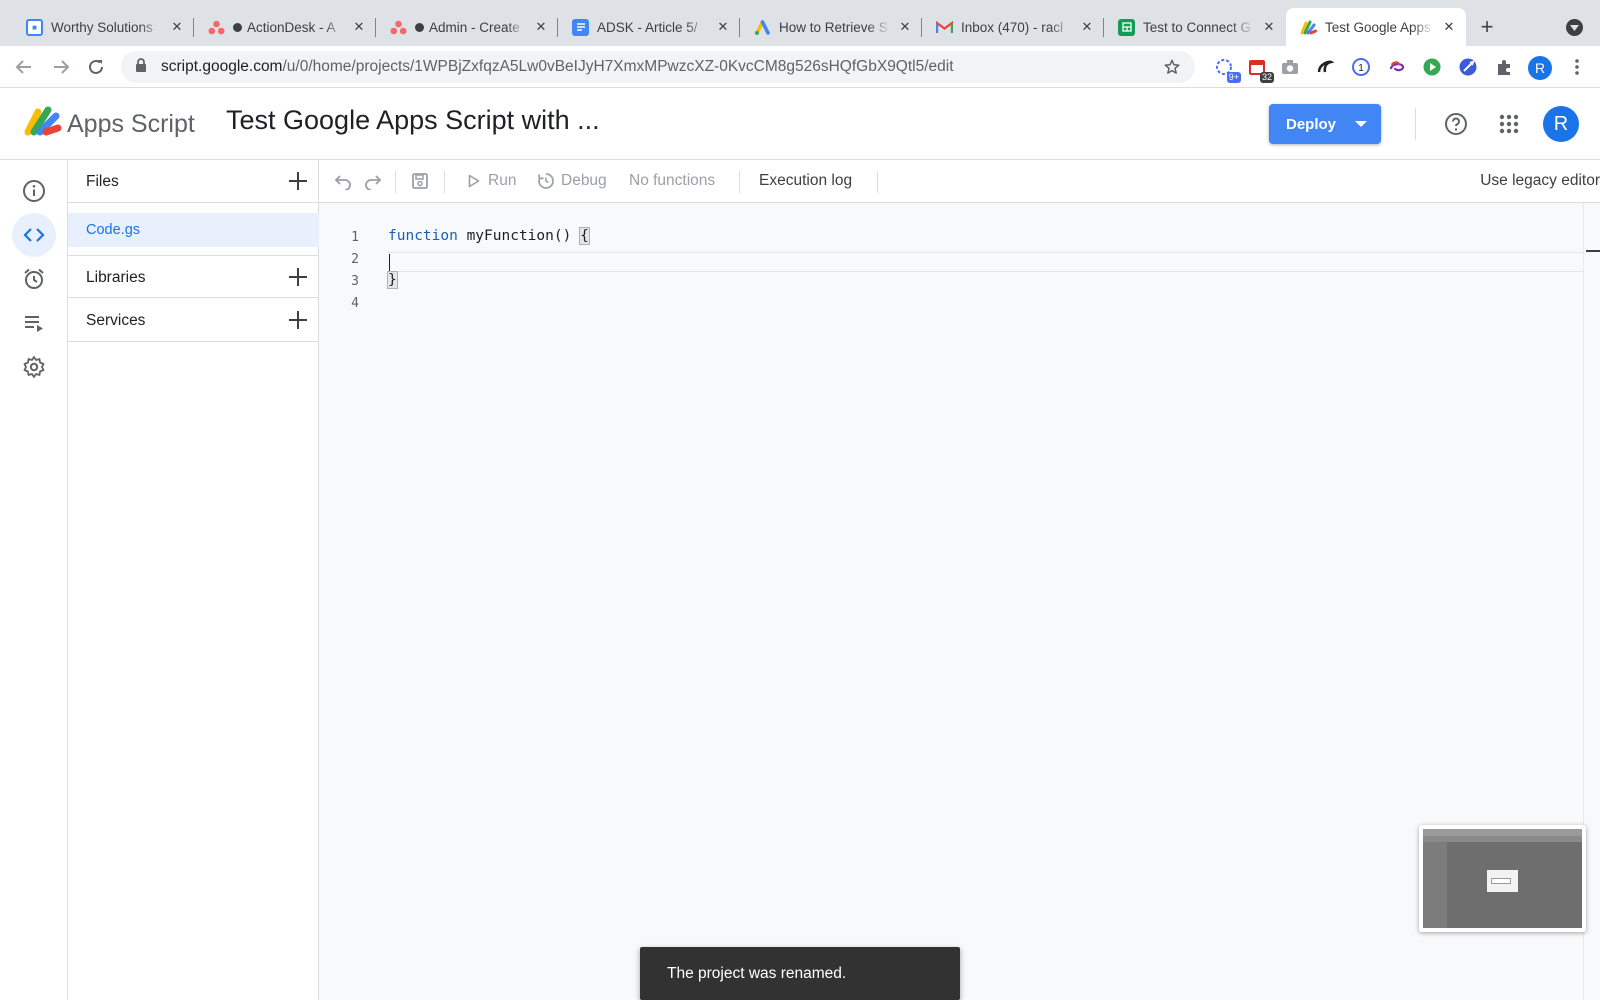  Describe the element at coordinates (474, 181) in the screenshot. I see `run-play-icon` at that location.